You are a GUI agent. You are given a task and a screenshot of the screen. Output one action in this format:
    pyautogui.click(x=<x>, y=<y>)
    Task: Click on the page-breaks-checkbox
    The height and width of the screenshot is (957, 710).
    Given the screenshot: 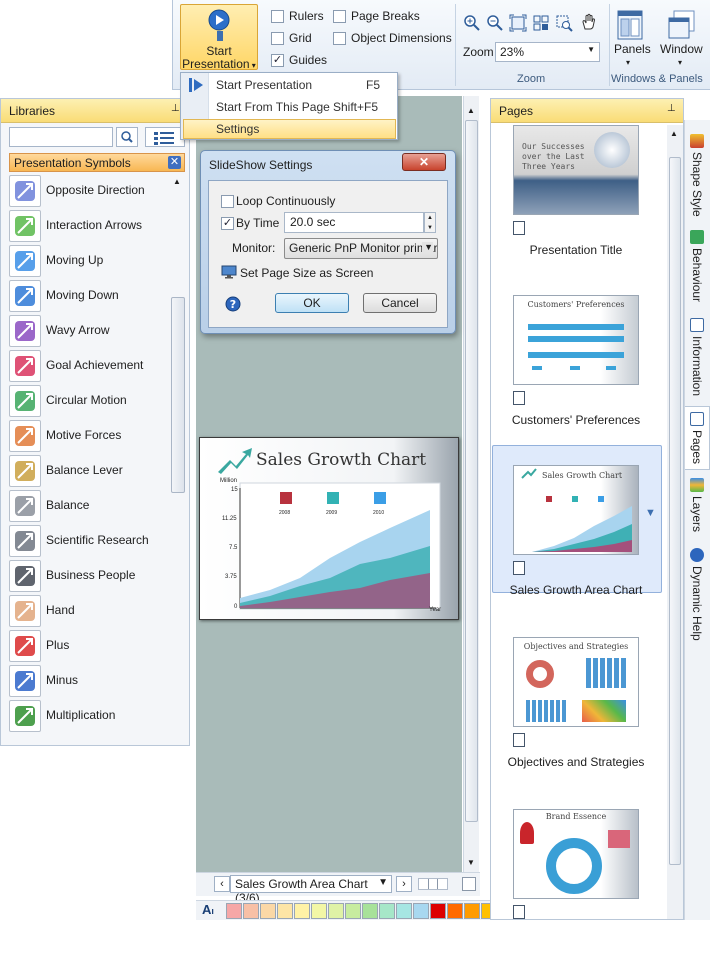 What is the action you would take?
    pyautogui.click(x=339, y=16)
    